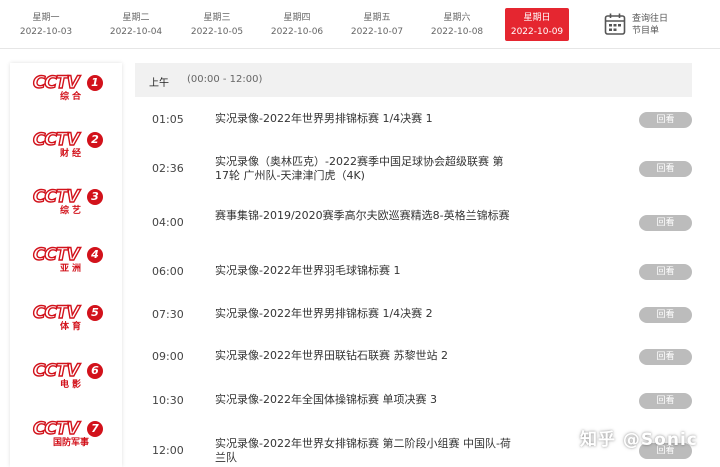  Describe the element at coordinates (457, 18) in the screenshot. I see `day-weekday: 星期六` at that location.